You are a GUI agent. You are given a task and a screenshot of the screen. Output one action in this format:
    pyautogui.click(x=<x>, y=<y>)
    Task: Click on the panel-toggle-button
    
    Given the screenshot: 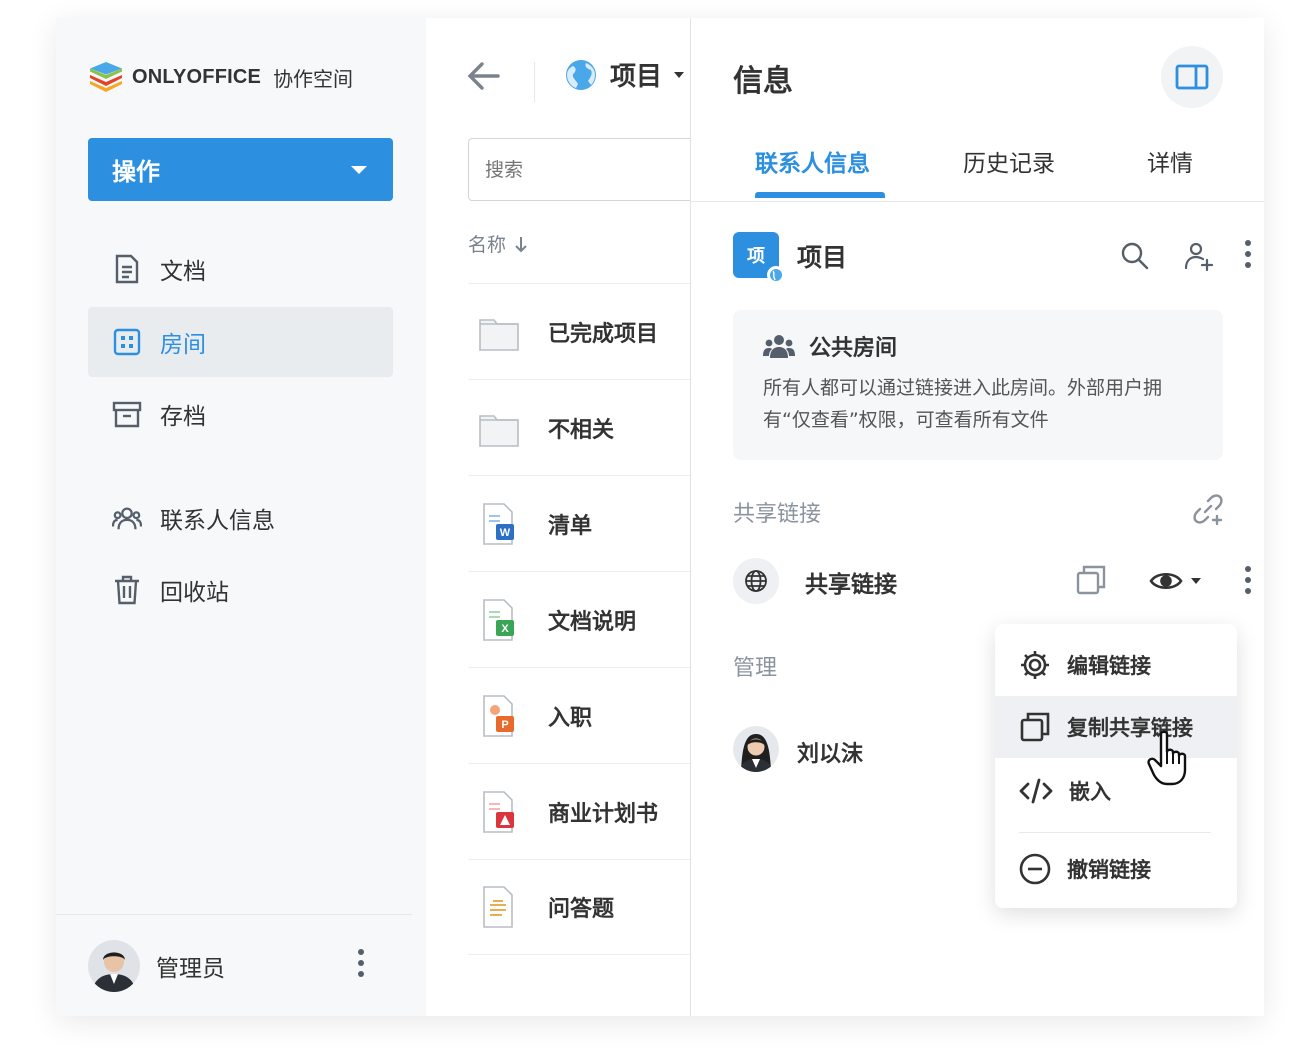 What is the action you would take?
    pyautogui.click(x=1192, y=77)
    